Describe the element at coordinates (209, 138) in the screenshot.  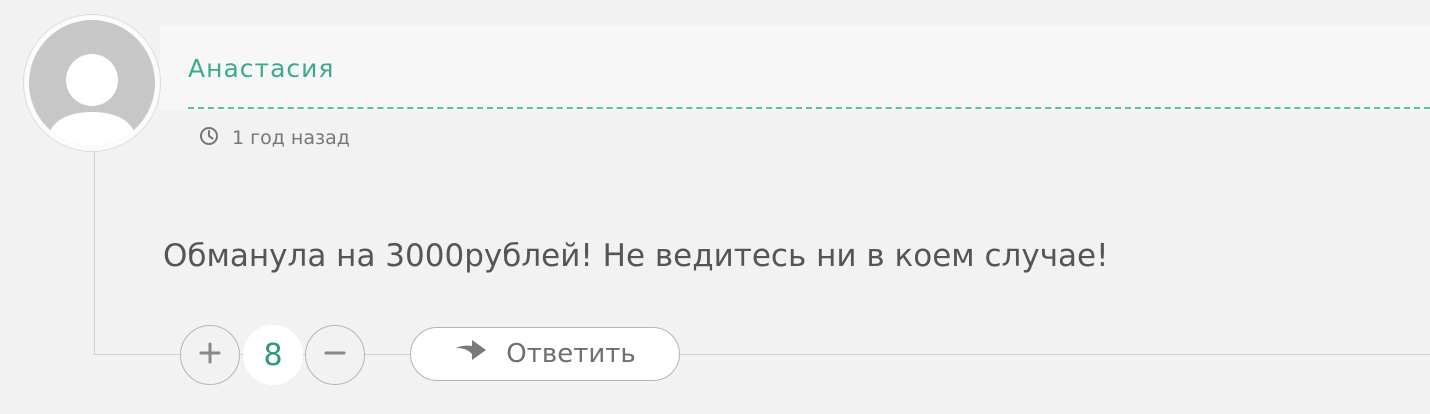
I see `clock-icon` at that location.